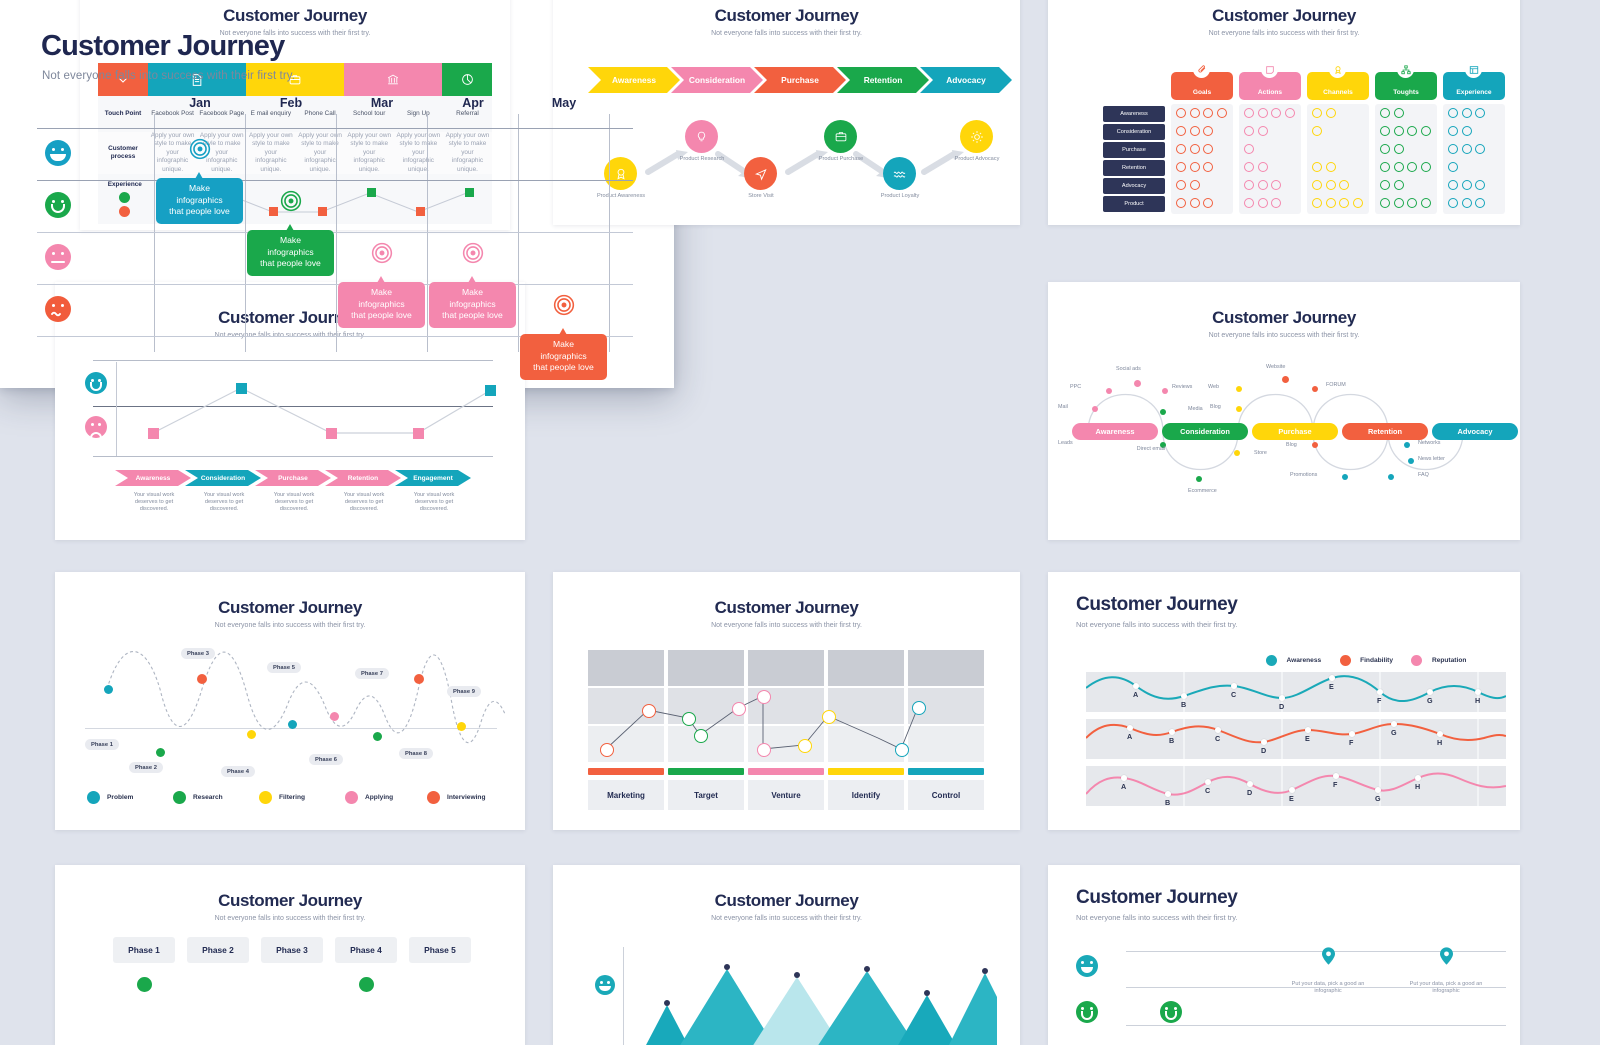 This screenshot has height=1045, width=1600. What do you see at coordinates (467, 79) in the screenshot?
I see `pie-chart-icon` at bounding box center [467, 79].